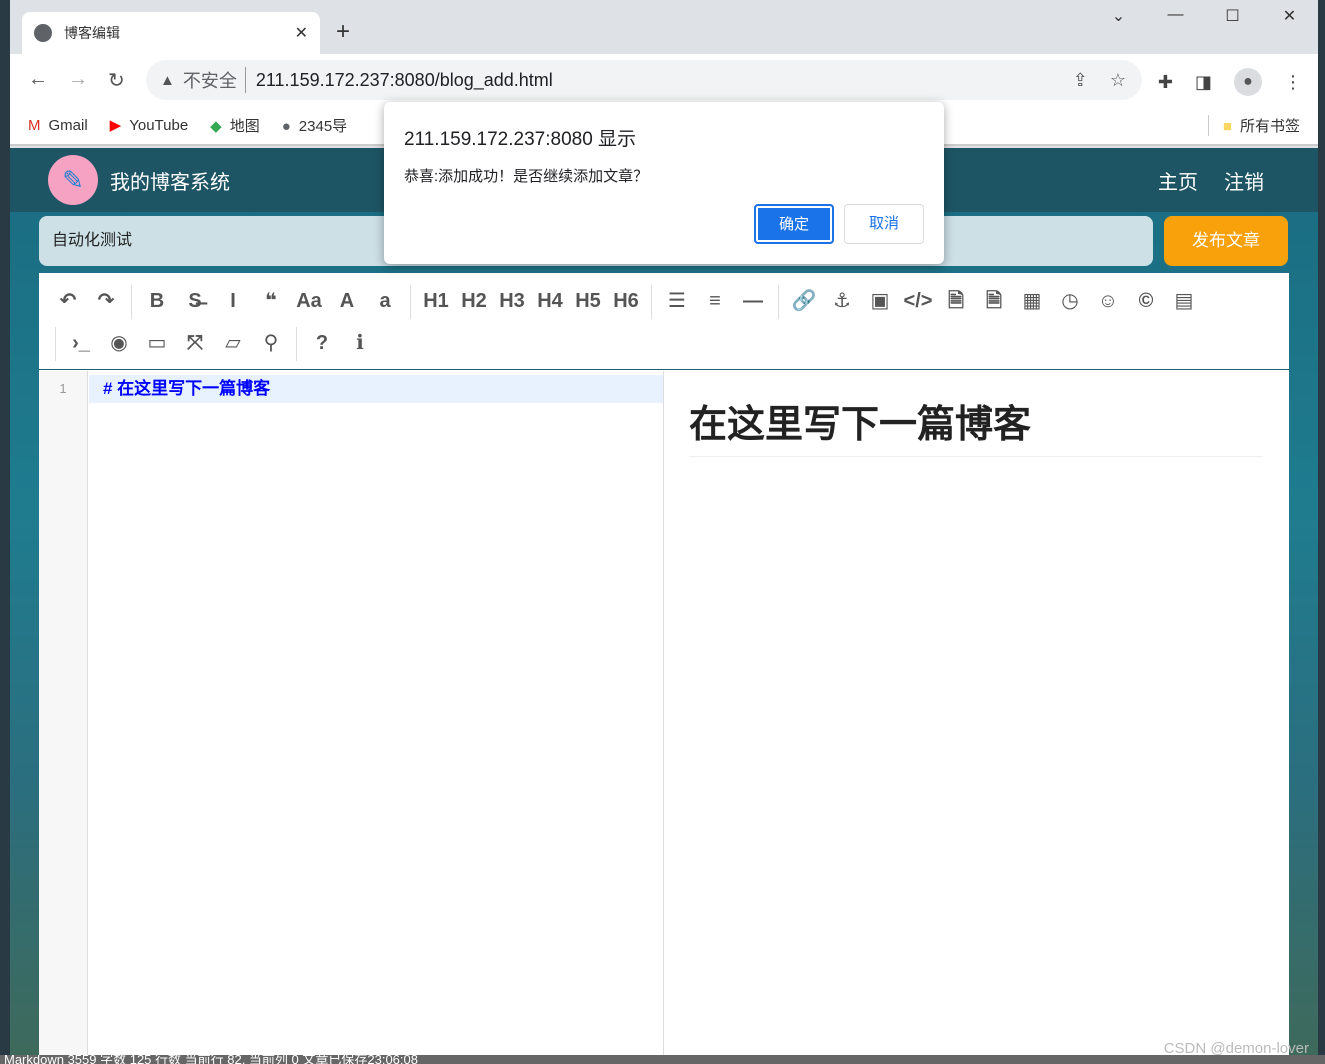  What do you see at coordinates (626, 301) in the screenshot?
I see `toolbar-button-icon: H6` at bounding box center [626, 301].